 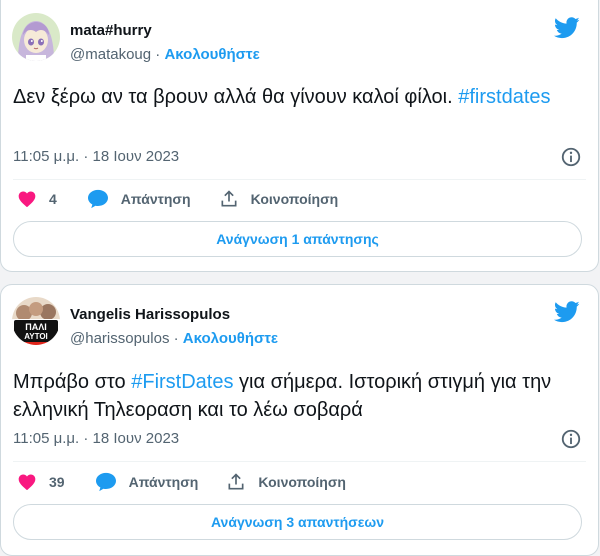 What do you see at coordinates (119, 338) in the screenshot?
I see `author-handle: @harissopulos` at bounding box center [119, 338].